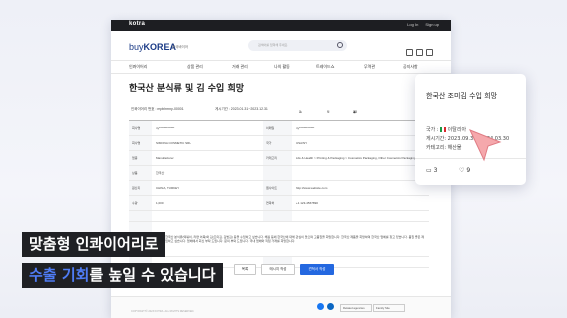 The image size is (567, 318). What do you see at coordinates (444, 148) in the screenshot?
I see `card-category: 카테고리: 해산물` at bounding box center [444, 148].